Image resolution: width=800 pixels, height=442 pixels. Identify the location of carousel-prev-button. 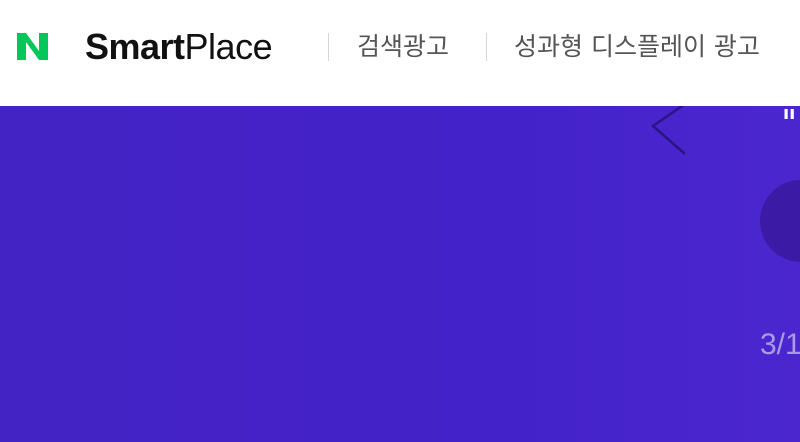
(670, 131).